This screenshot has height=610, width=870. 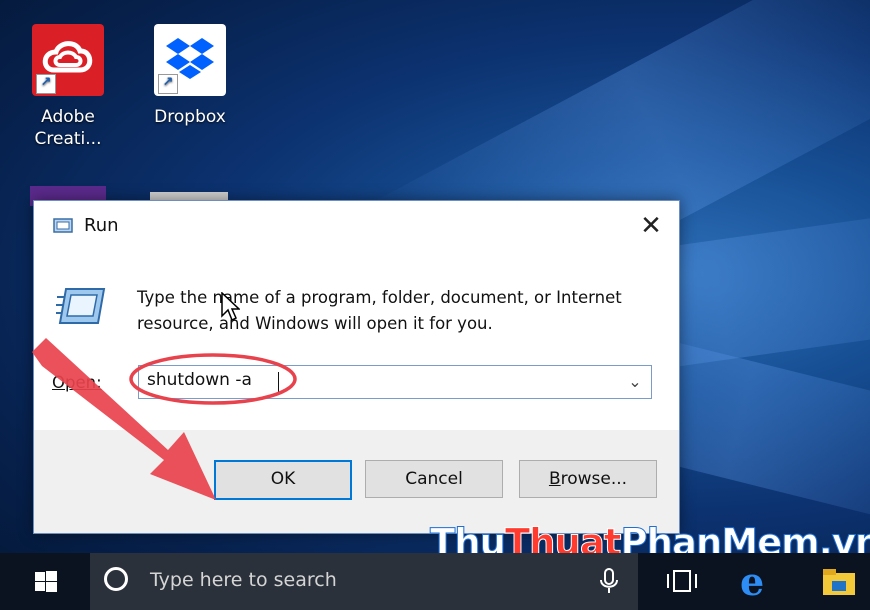 I want to click on windows-logo-icon, so click(x=46, y=581).